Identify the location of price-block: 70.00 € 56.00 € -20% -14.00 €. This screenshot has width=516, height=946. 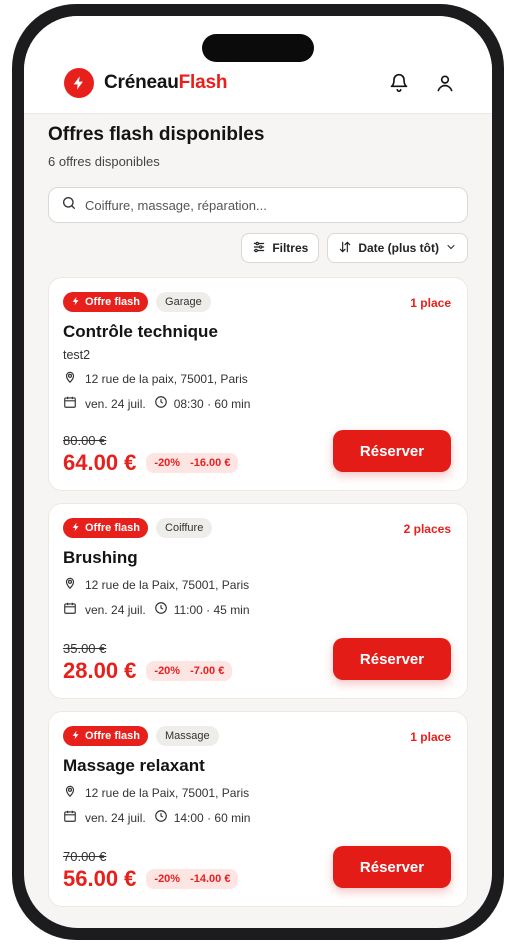
(151, 870).